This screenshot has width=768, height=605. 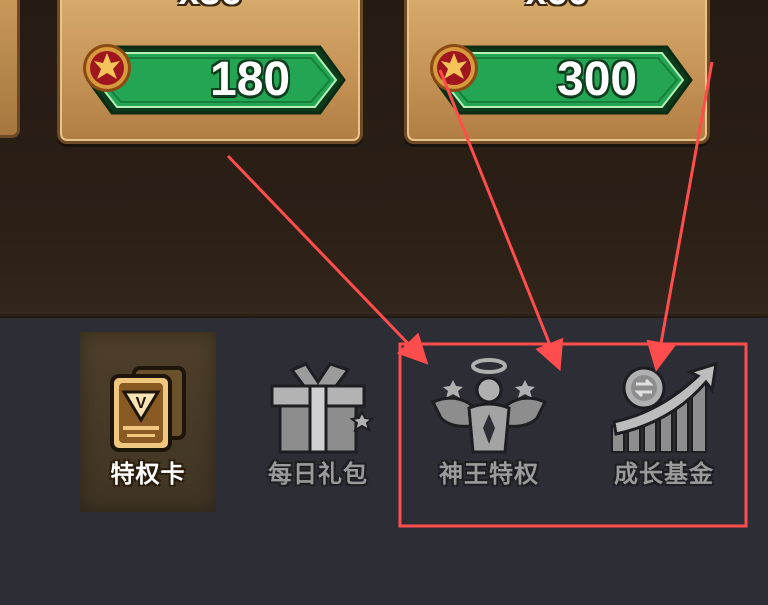 What do you see at coordinates (148, 474) in the screenshot?
I see `tab-label: 特权卡` at bounding box center [148, 474].